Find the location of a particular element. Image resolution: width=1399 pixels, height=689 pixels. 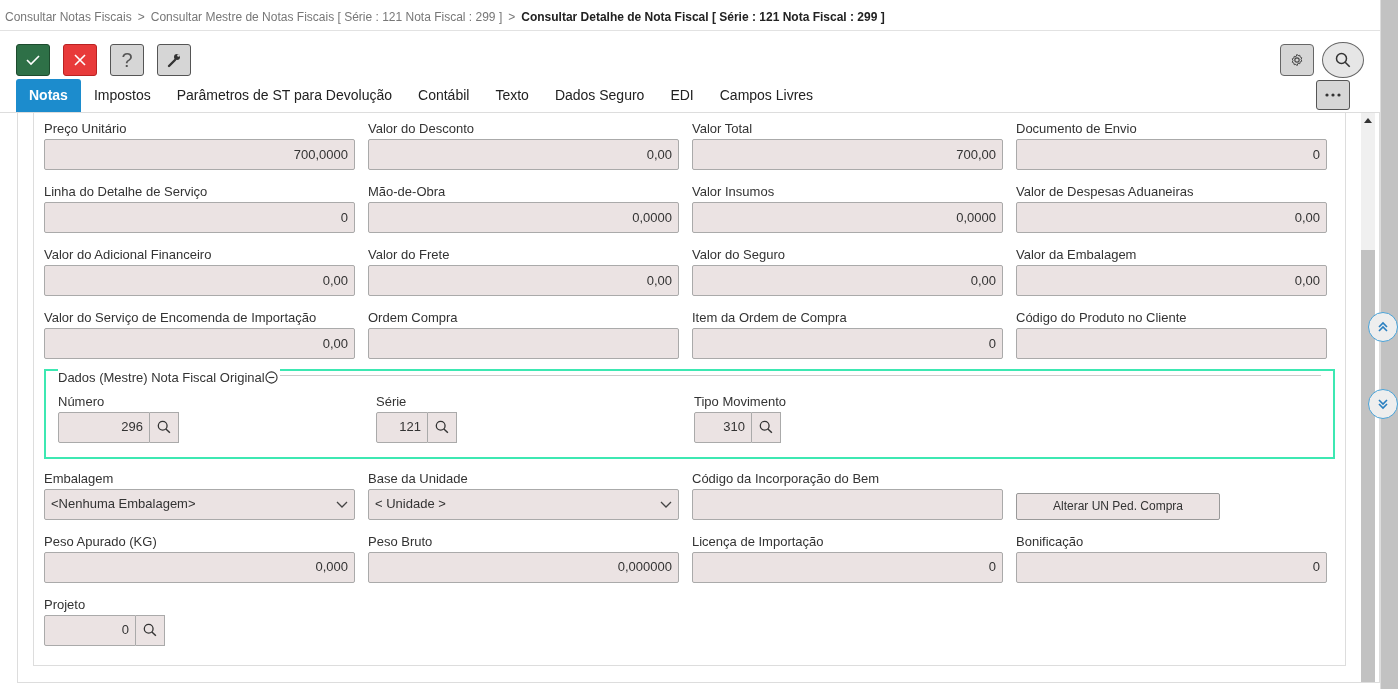

field-label: Projeto is located at coordinates (65, 604).